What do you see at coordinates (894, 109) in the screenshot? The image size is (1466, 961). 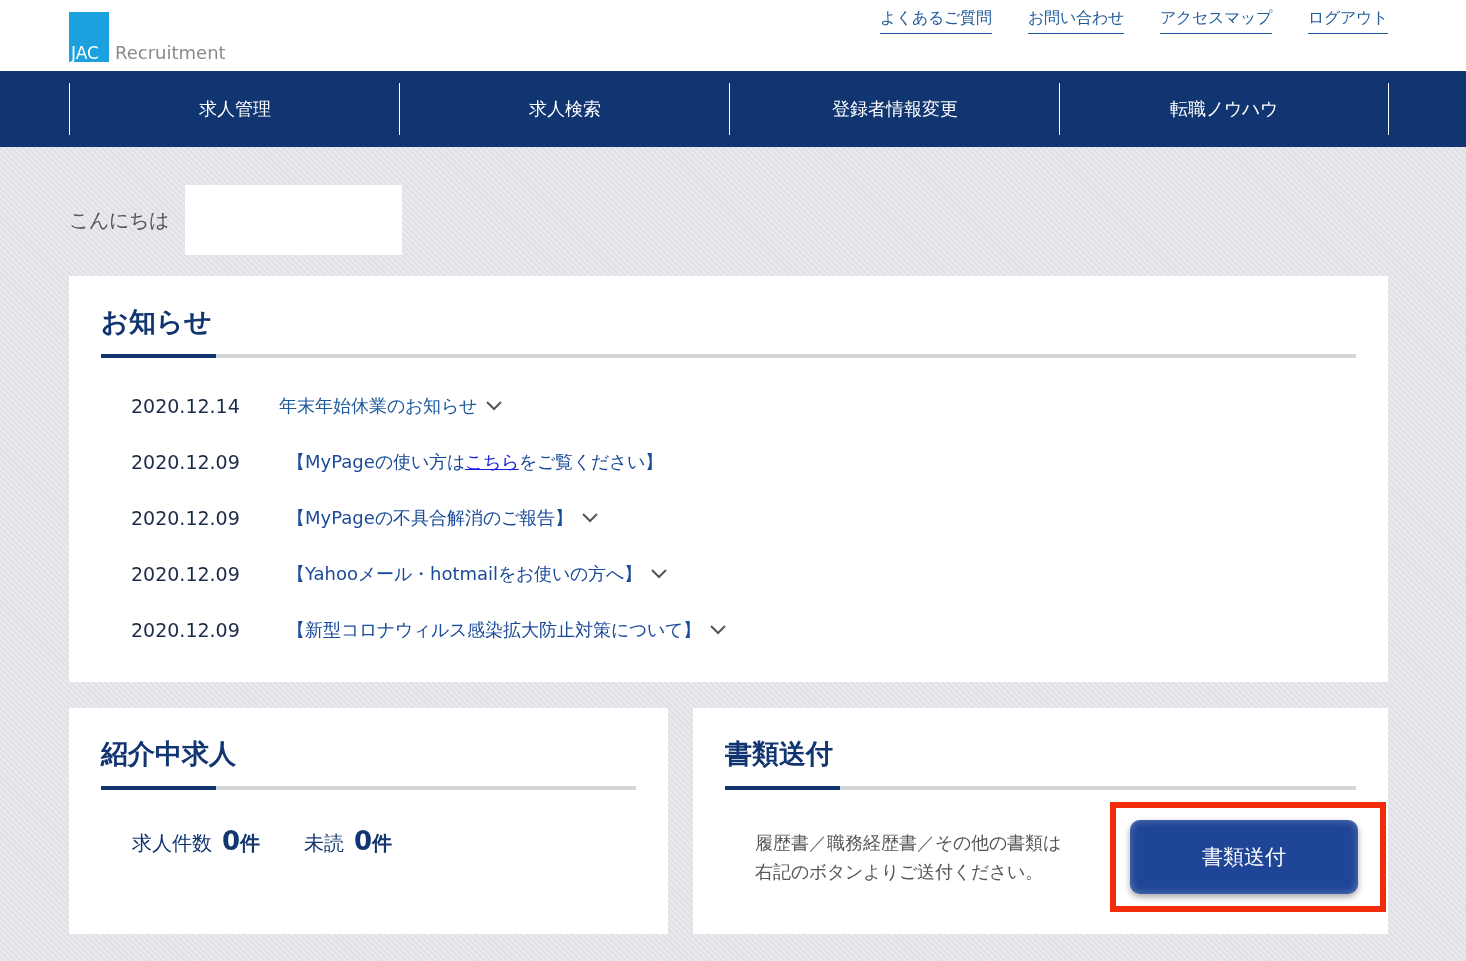 I see `nav-tab: 登録者情報変更` at bounding box center [894, 109].